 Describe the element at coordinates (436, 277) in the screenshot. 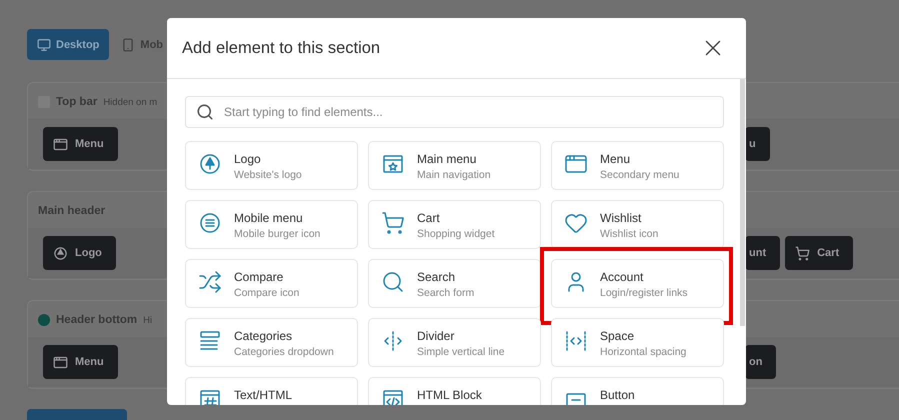

I see `element-name: Search` at that location.